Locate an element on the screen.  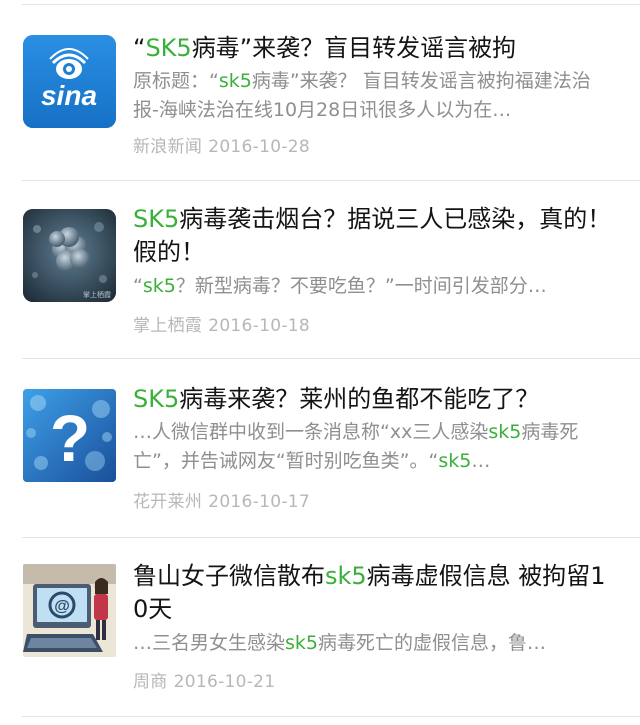
sina-logo-icon: sina is located at coordinates (69, 81).